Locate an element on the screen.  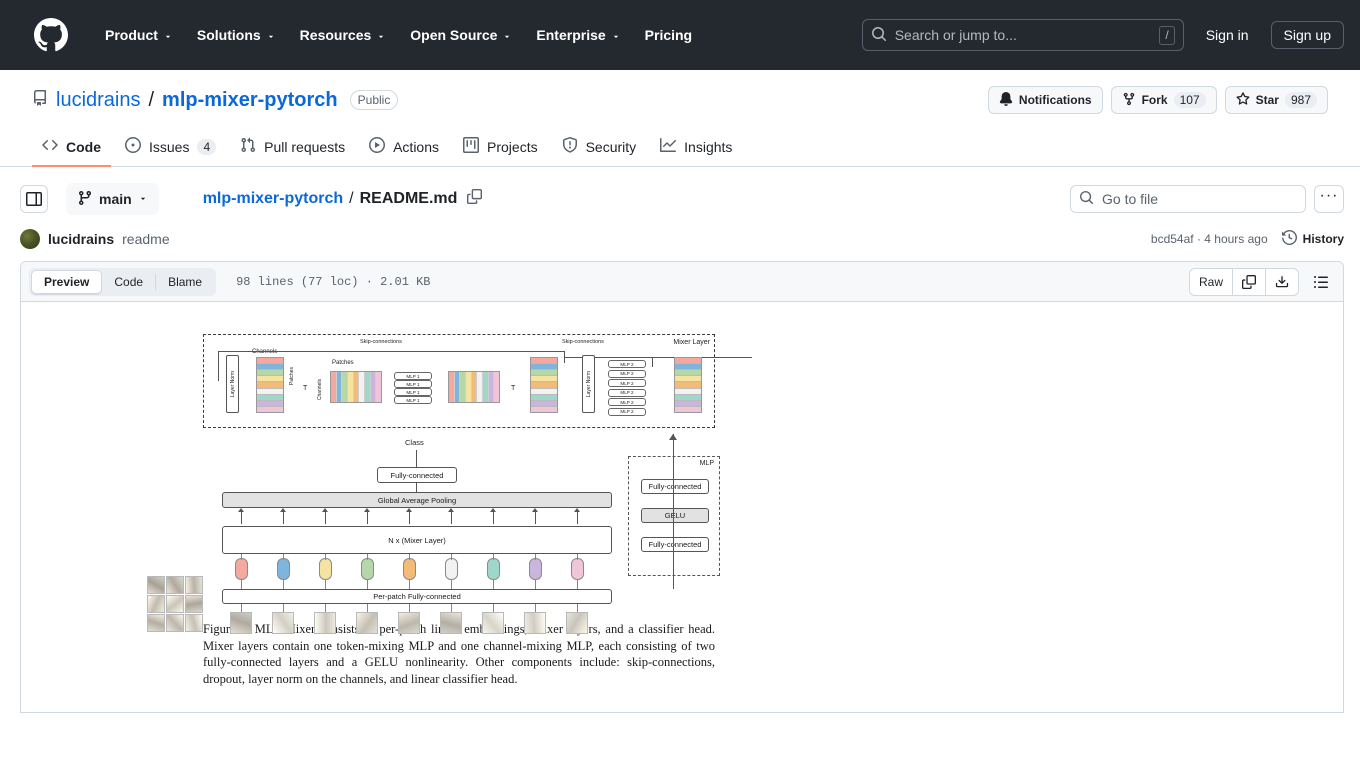
nav-item-pricing: Pricing is located at coordinates (668, 35).